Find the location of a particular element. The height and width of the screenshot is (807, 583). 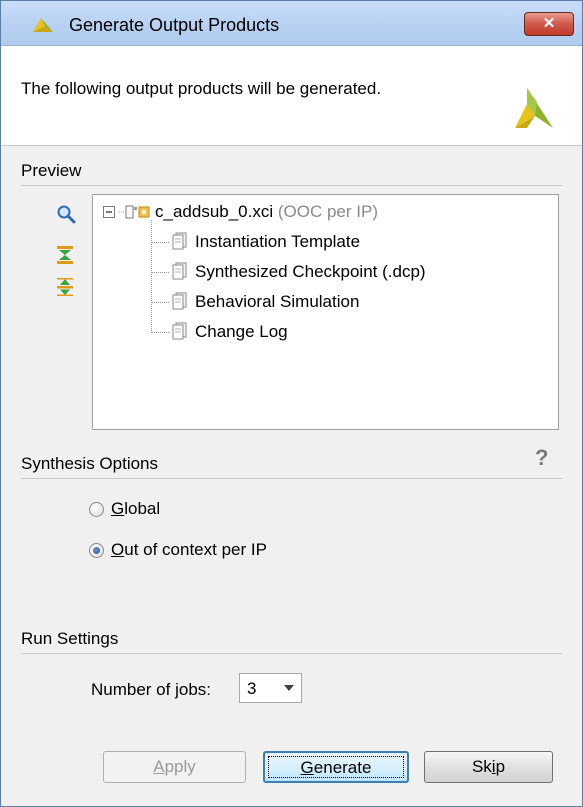

collapse-toggle-icon is located at coordinates (110, 213).